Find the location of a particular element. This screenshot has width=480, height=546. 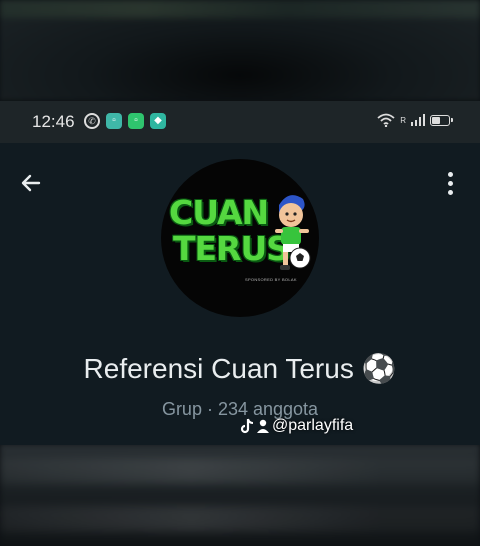

whatsapp-icon: ✆ is located at coordinates (92, 121).